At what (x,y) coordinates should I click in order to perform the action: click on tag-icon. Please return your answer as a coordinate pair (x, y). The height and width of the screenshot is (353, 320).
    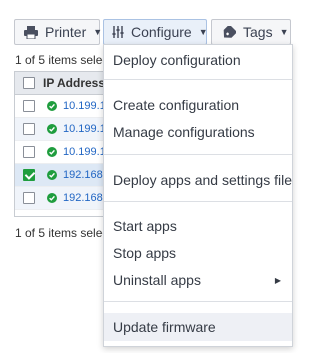
    Looking at the image, I should click on (229, 31).